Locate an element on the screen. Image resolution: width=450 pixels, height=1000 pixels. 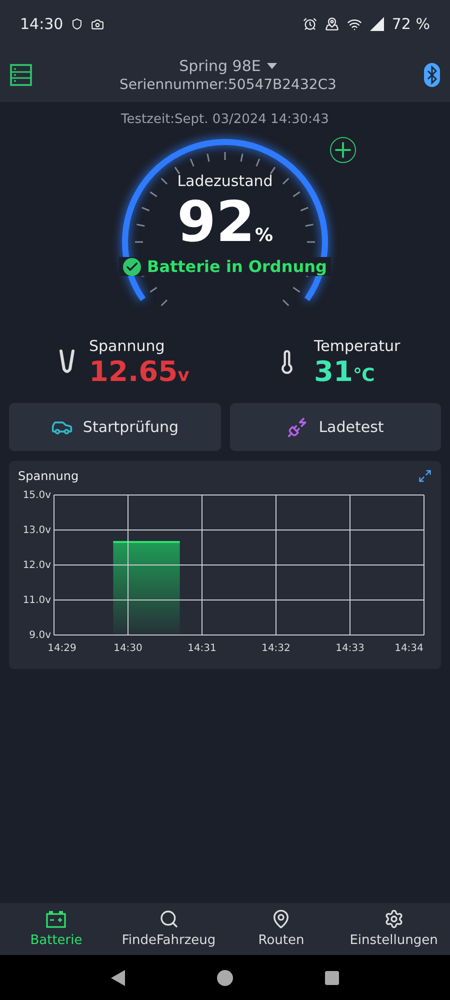
battery-percentage: 72 % is located at coordinates (411, 24).